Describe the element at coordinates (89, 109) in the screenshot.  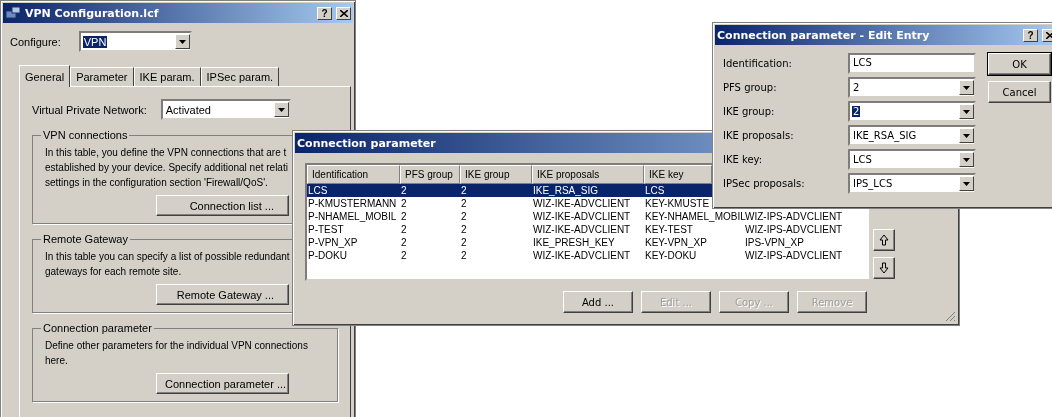
I see `vpn-label: Virtual Private Network:` at that location.